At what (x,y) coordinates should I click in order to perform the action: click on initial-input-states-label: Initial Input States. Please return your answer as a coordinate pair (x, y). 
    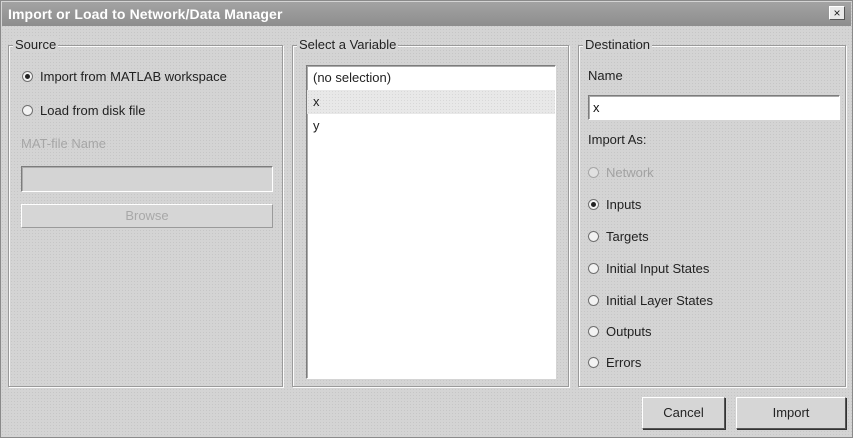
    Looking at the image, I should click on (658, 268).